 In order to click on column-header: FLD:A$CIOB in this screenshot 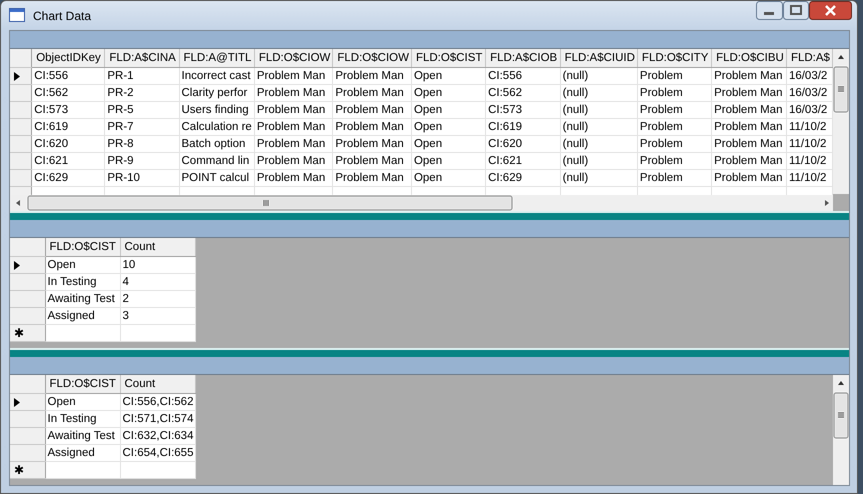, I will do `click(523, 58)`.